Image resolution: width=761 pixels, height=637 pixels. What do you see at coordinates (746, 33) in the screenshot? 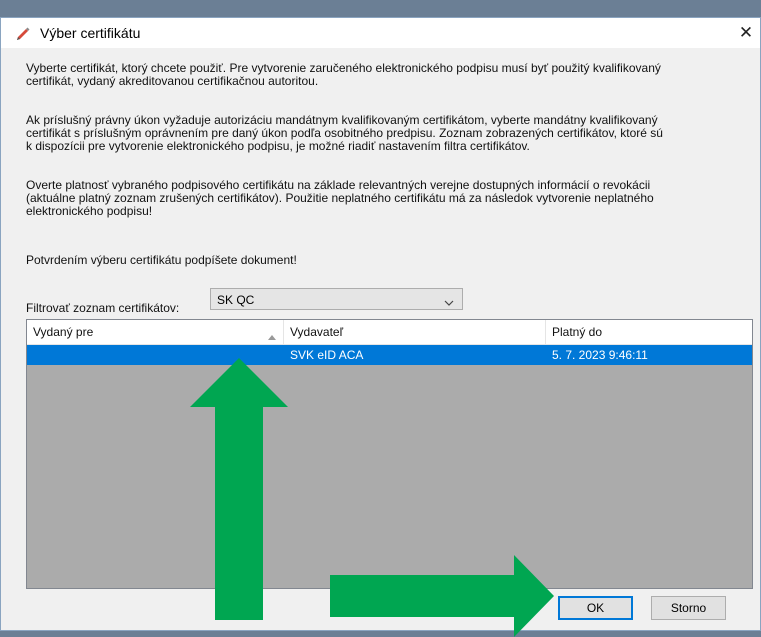
I see `close-icon: ✕` at bounding box center [746, 33].